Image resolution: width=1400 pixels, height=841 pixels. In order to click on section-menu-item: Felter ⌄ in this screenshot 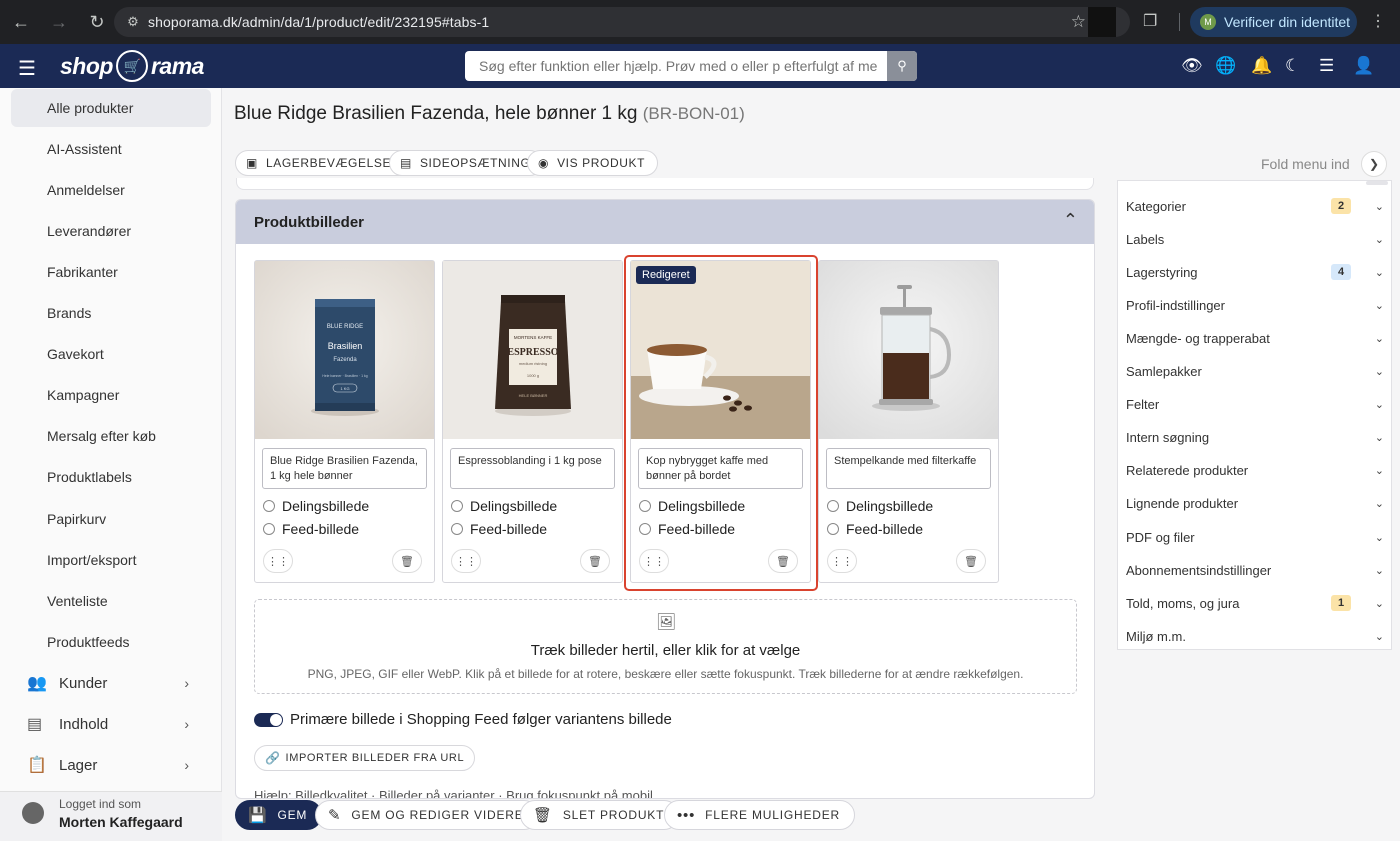, I will do `click(1255, 405)`.